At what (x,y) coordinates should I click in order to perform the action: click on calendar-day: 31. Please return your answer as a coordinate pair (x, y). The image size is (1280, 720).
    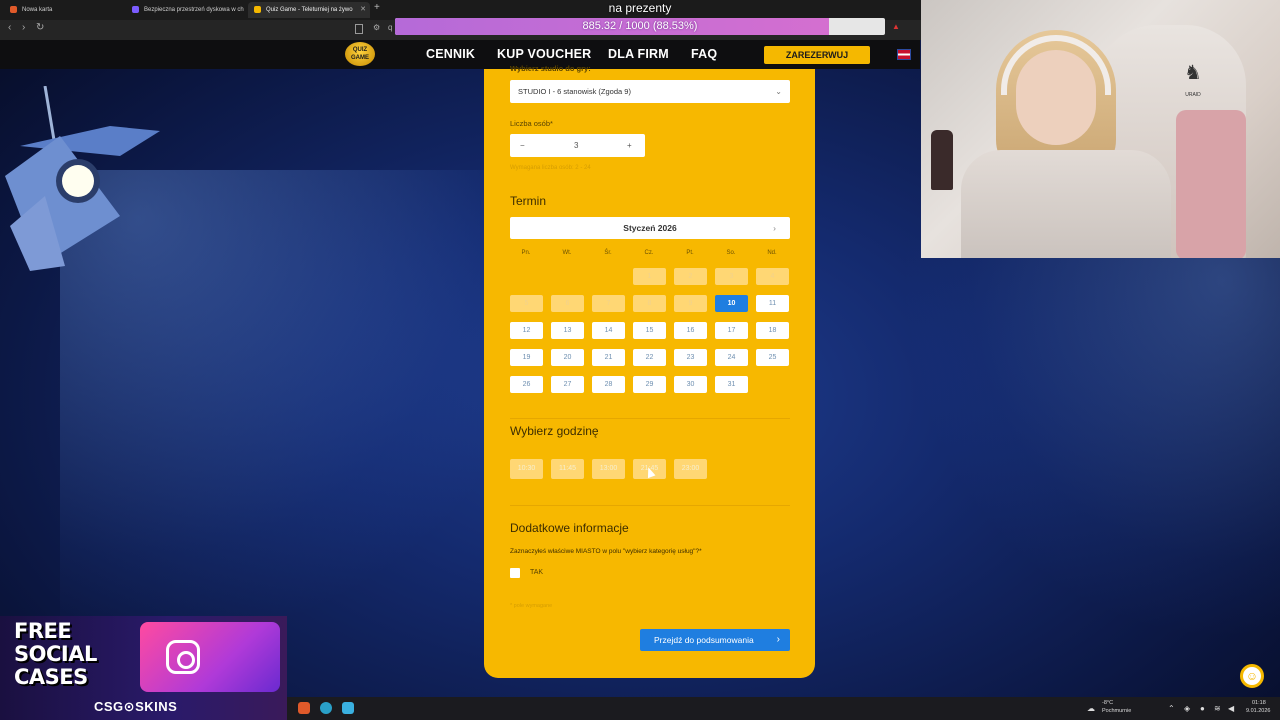
    Looking at the image, I should click on (731, 384).